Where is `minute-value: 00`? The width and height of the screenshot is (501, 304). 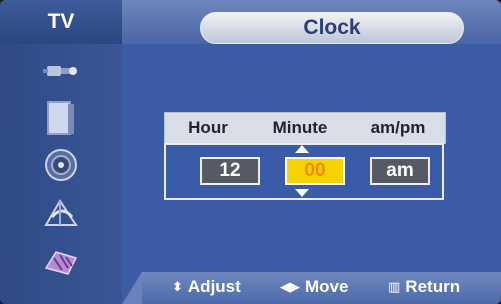
minute-value: 00 is located at coordinates (315, 170).